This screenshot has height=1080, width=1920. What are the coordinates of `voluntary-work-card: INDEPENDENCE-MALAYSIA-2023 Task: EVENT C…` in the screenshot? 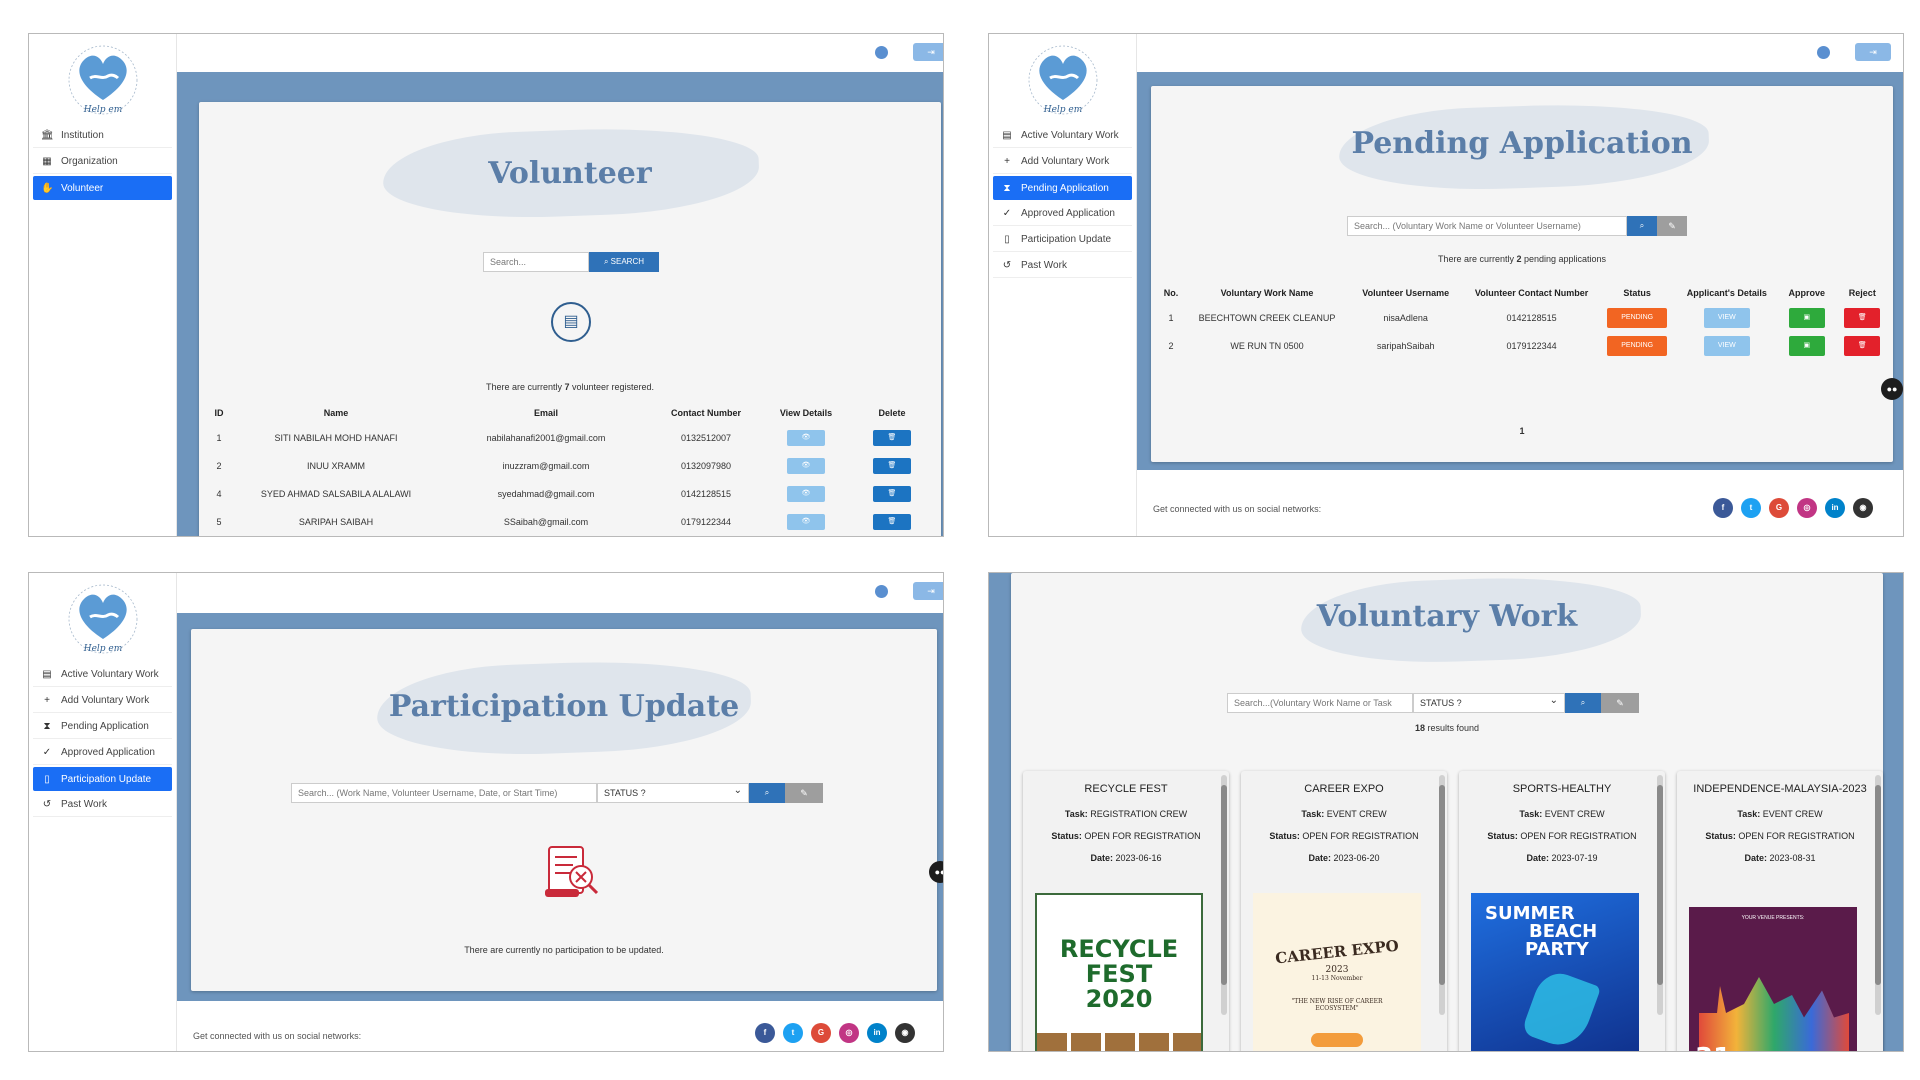 It's located at (1780, 911).